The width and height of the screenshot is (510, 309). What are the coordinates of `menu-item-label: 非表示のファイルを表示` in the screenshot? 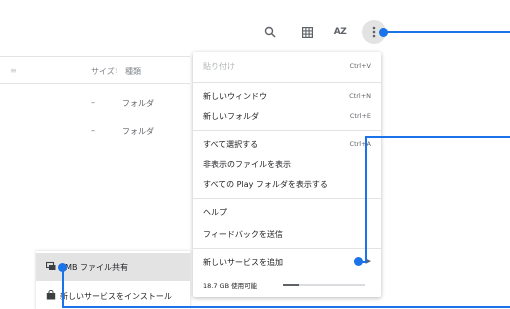 It's located at (247, 164).